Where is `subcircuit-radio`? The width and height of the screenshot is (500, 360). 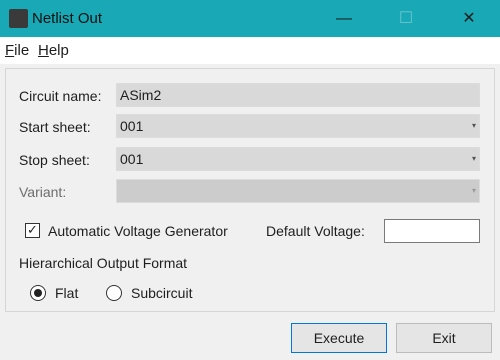
subcircuit-radio is located at coordinates (114, 293).